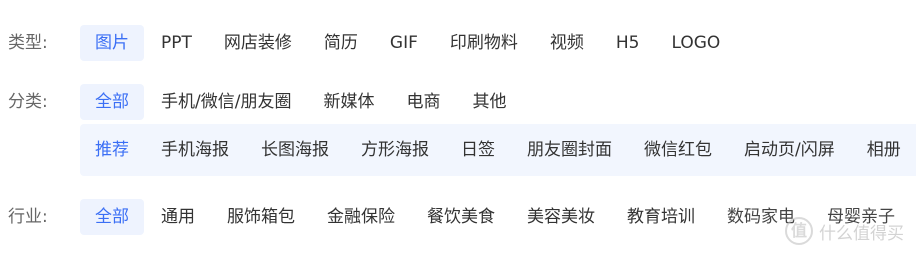 Image resolution: width=916 pixels, height=255 pixels. Describe the element at coordinates (484, 43) in the screenshot. I see `type-option-print-material: 印刷物料` at that location.